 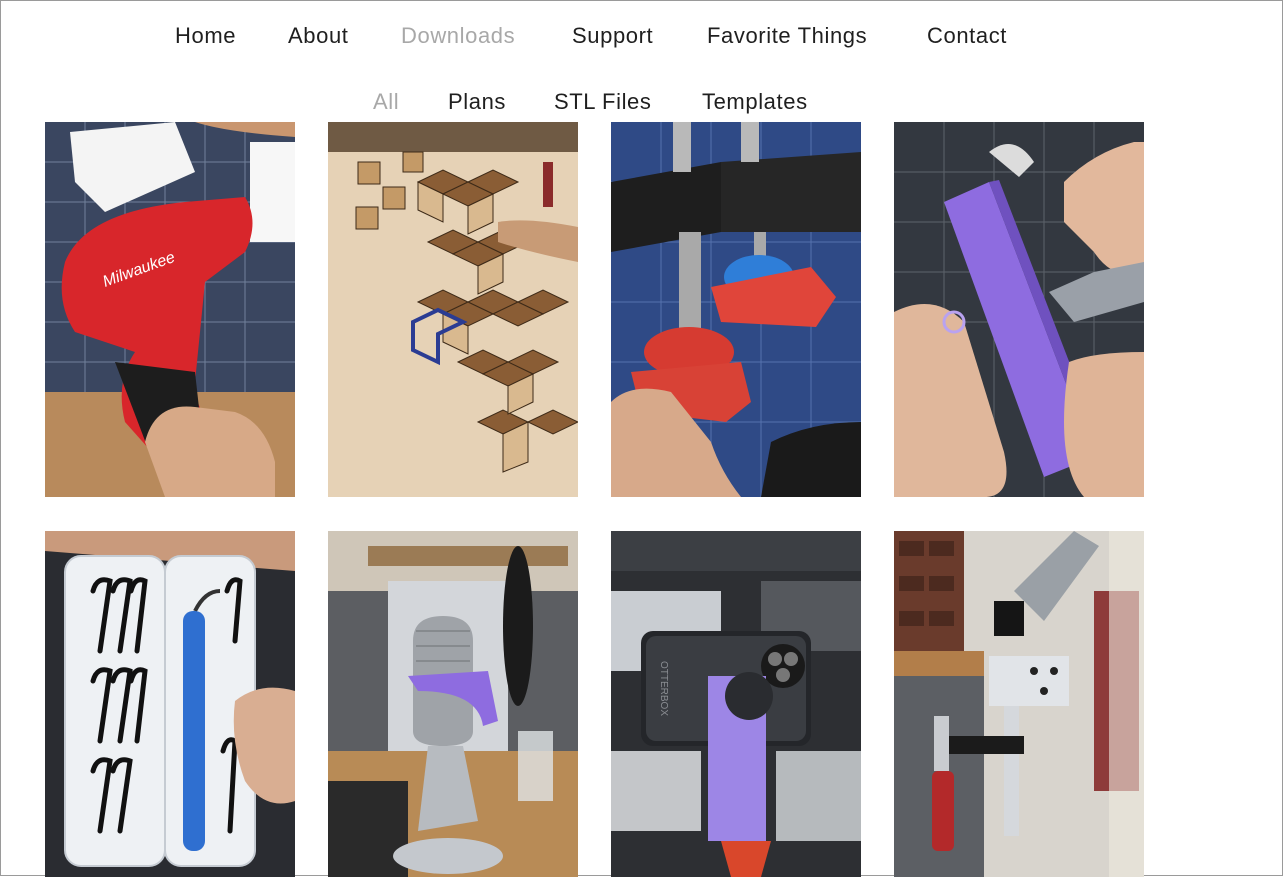 I want to click on gallery-tile-deburring-tool, so click(x=170, y=704).